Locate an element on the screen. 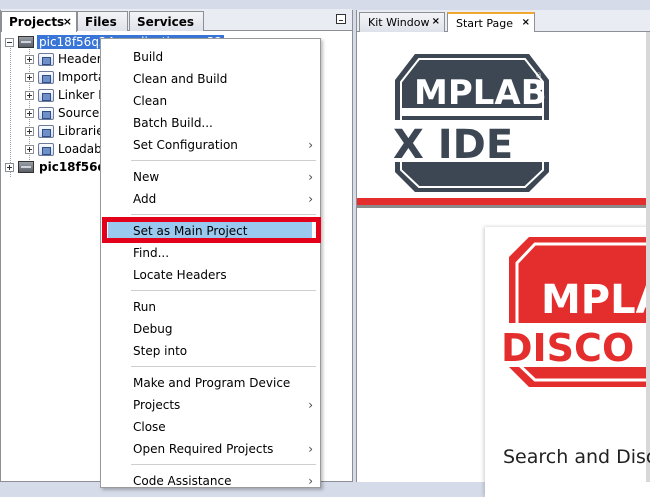 This screenshot has width=650, height=497. menu-item-label: Run is located at coordinates (145, 307).